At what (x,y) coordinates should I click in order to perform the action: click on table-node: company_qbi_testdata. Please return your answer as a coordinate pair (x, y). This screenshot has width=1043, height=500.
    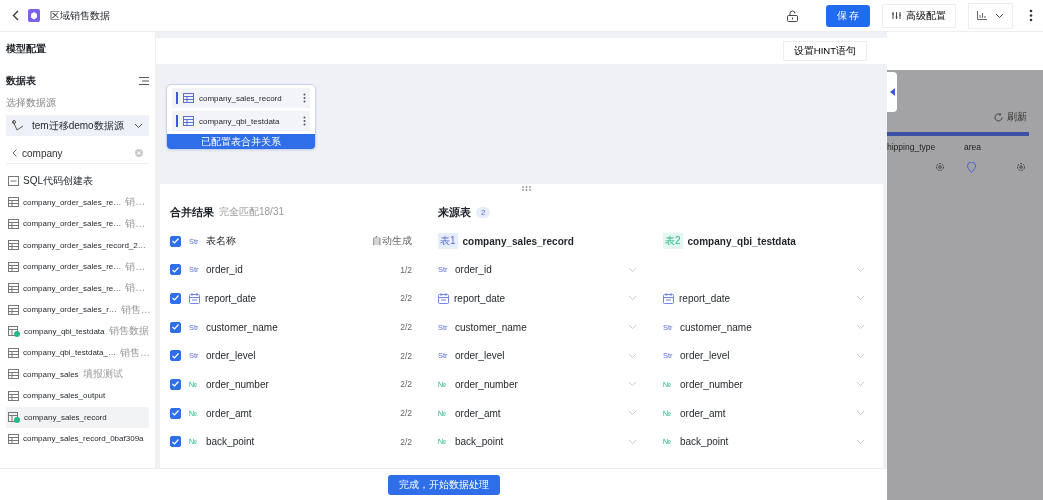
    Looking at the image, I should click on (241, 121).